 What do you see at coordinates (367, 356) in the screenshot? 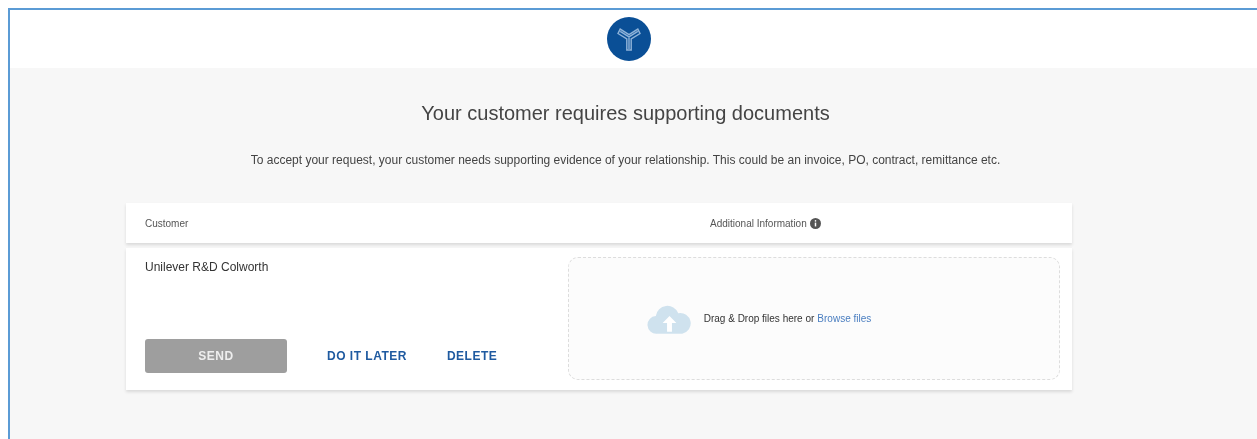
I see `action-button: DO IT LATER` at bounding box center [367, 356].